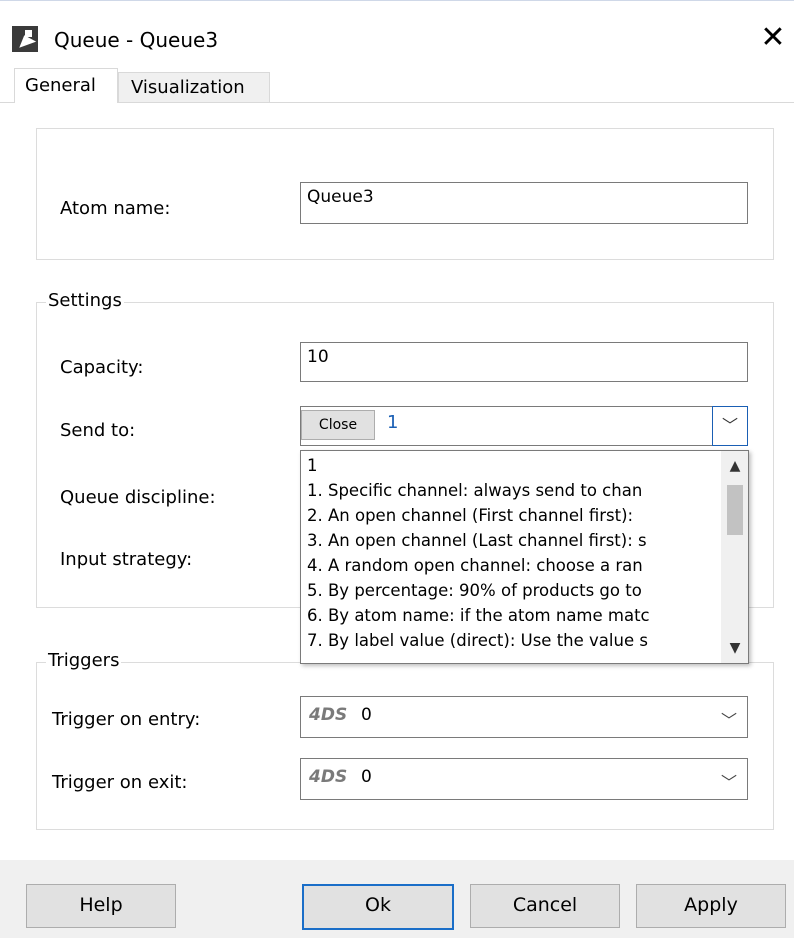  I want to click on tab-general: General, so click(66, 85).